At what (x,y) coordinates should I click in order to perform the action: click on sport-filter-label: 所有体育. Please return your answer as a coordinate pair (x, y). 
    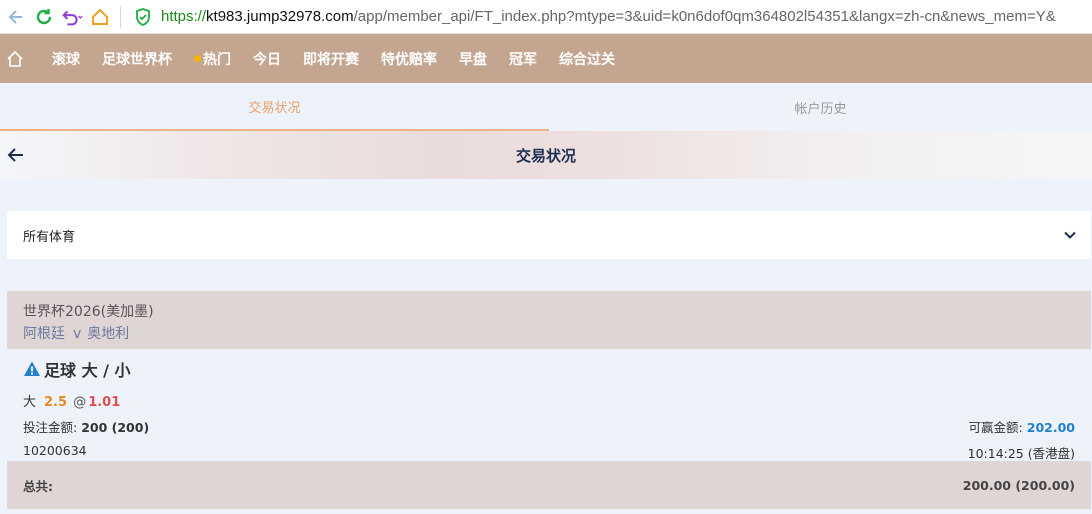
    Looking at the image, I should click on (49, 237).